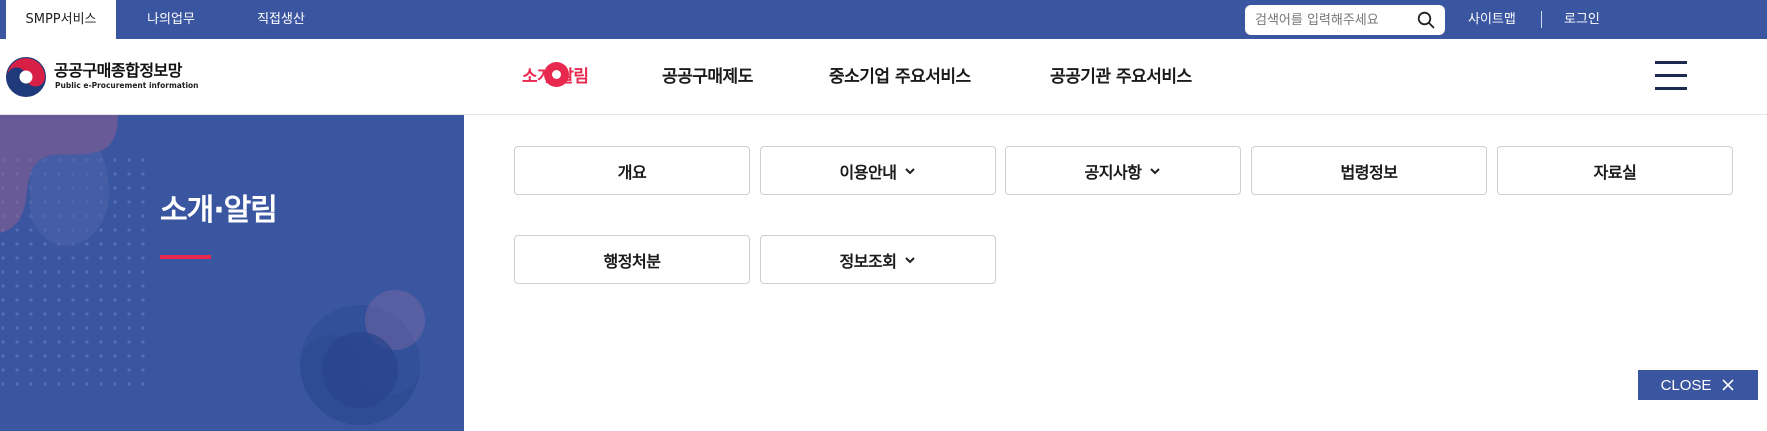 This screenshot has width=1767, height=431. What do you see at coordinates (26, 77) in the screenshot?
I see `taegeuk-emblem-icon` at bounding box center [26, 77].